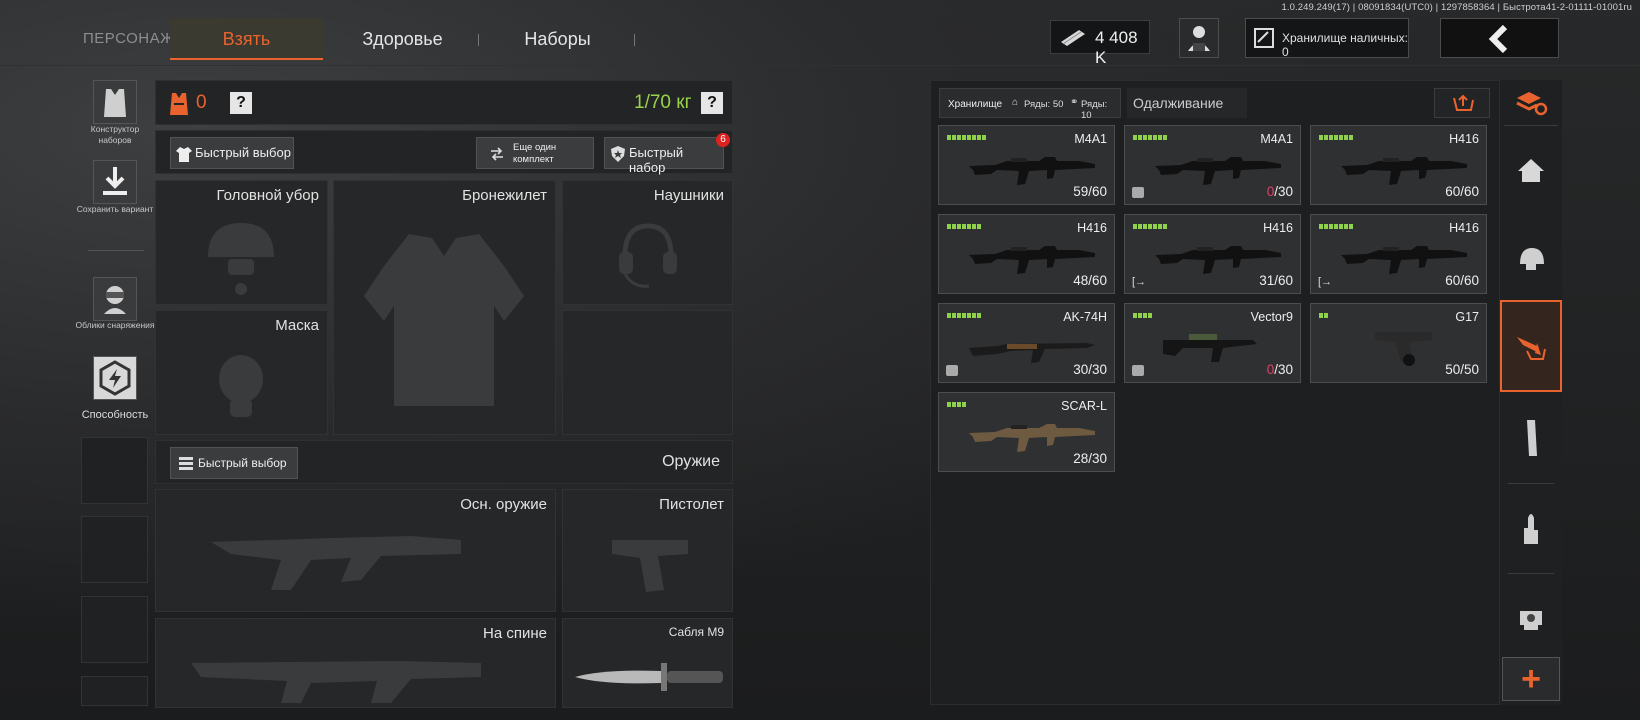 The height and width of the screenshot is (720, 1640). What do you see at coordinates (241, 103) in the screenshot?
I see `help-icon: ?` at bounding box center [241, 103].